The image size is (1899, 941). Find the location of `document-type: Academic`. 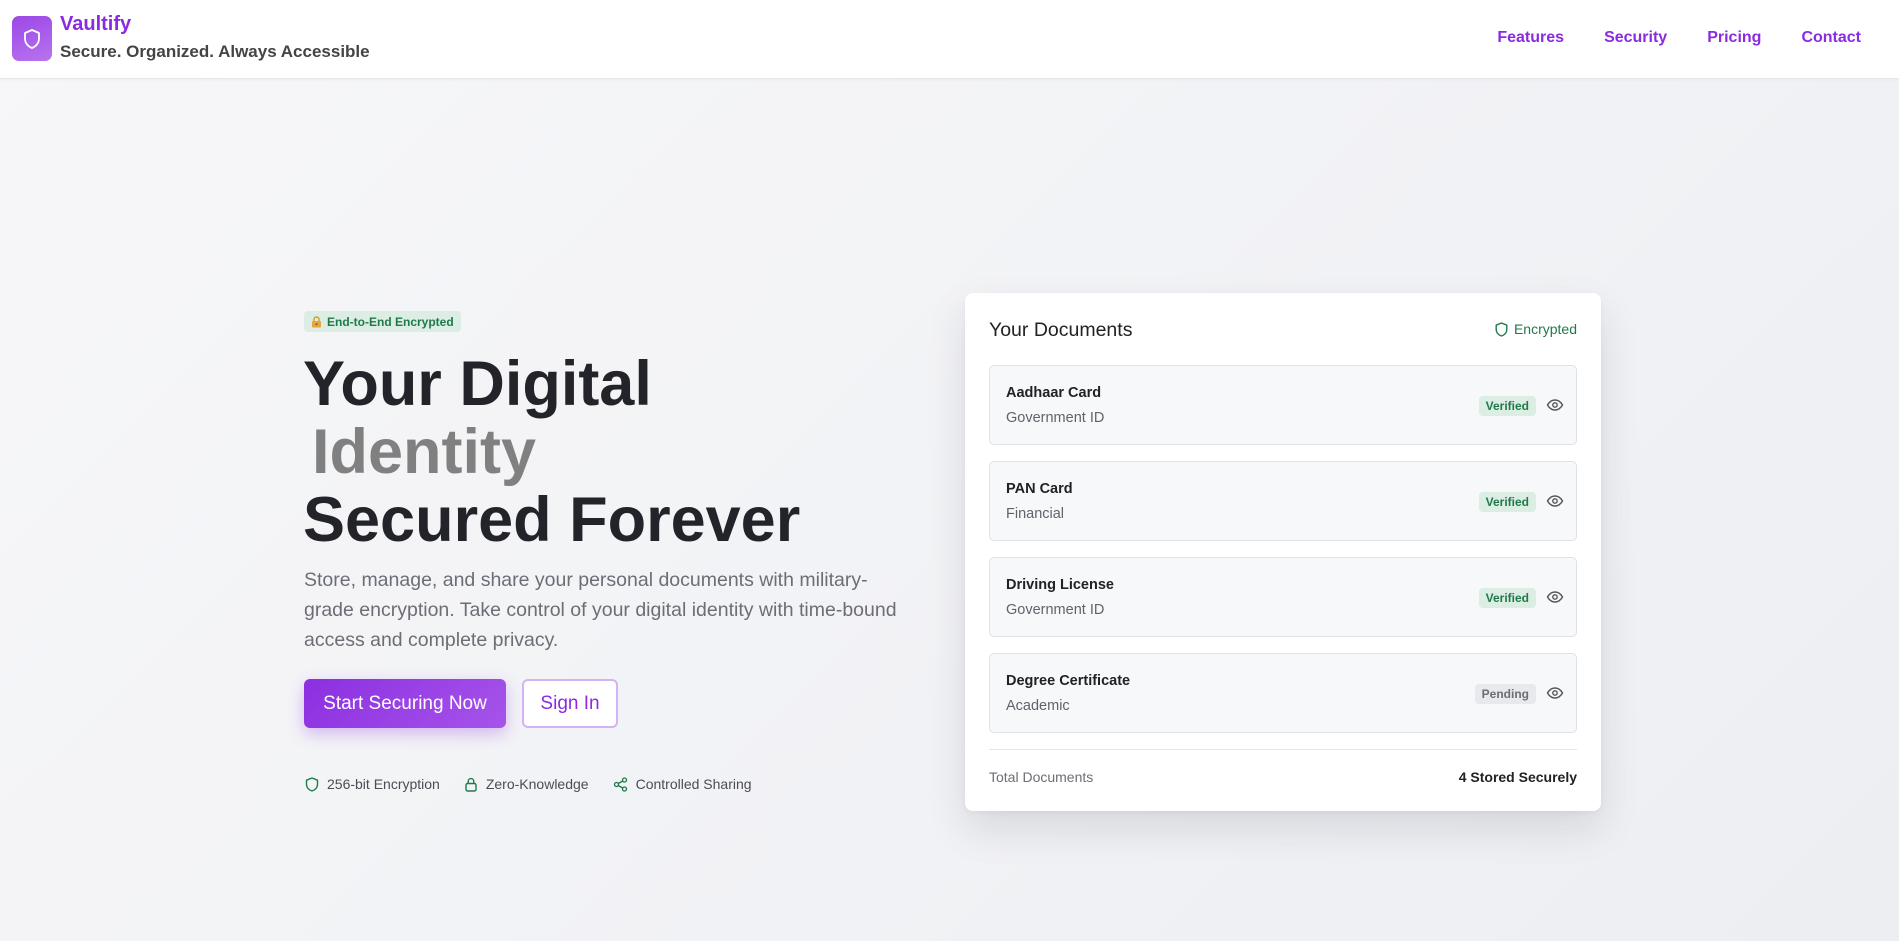

document-type: Academic is located at coordinates (1038, 706).